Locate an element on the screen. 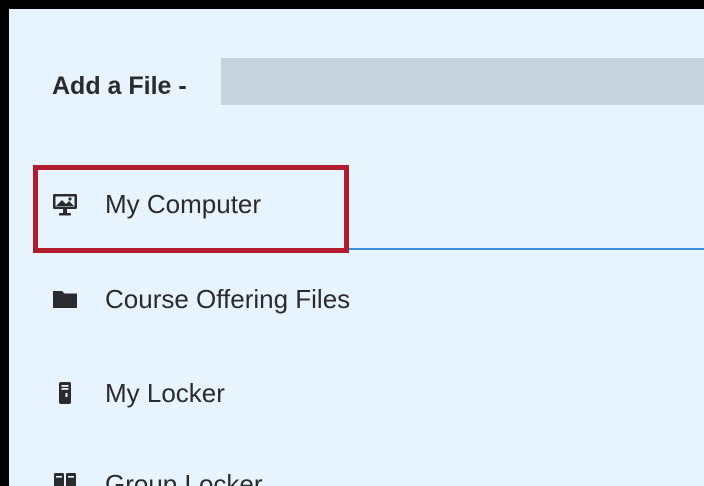  highlight-annotation-box is located at coordinates (191, 209).